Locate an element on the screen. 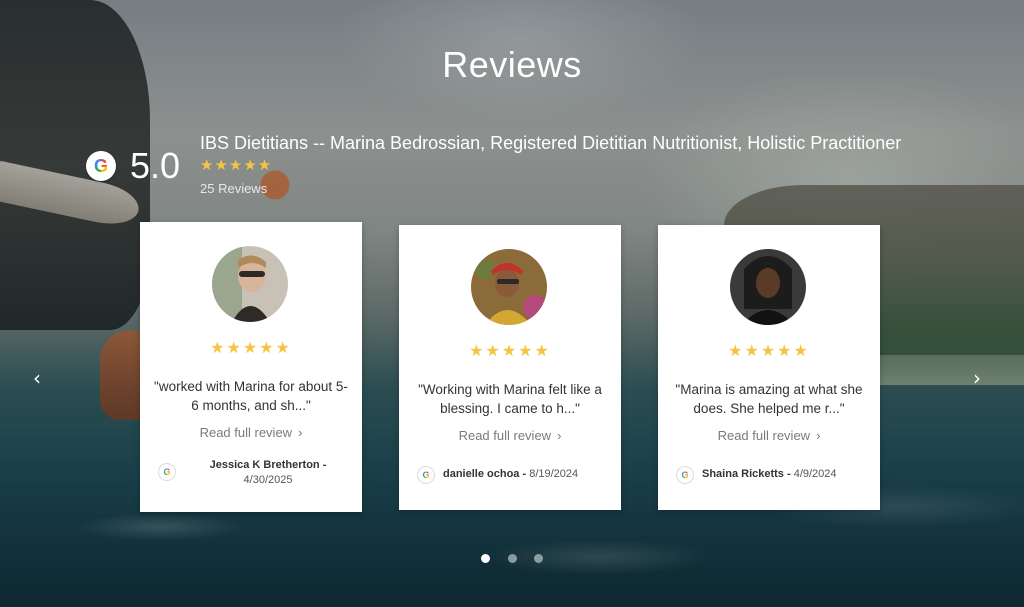 This screenshot has height=607, width=1024. overall-stars: ★★★★★ is located at coordinates (236, 165).